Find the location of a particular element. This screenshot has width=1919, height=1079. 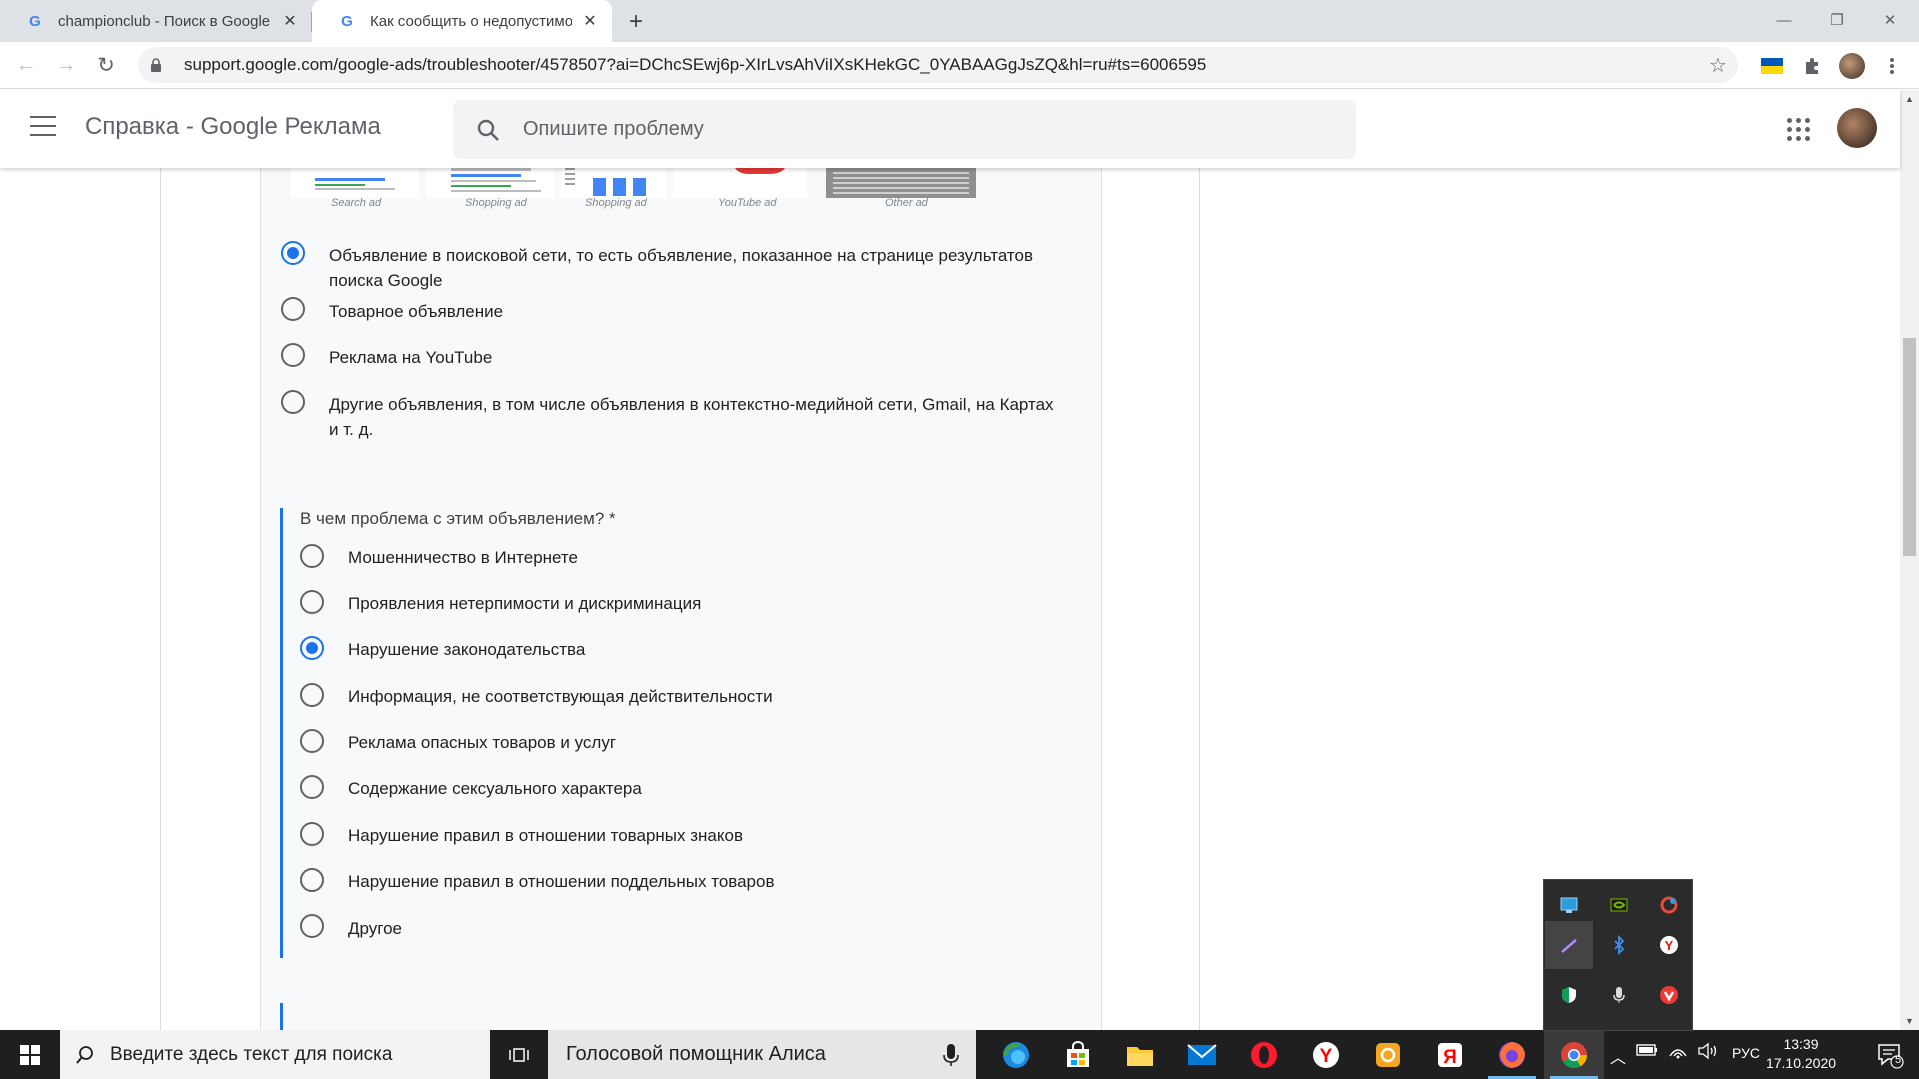

problem-option-label: Содержание сексуального характера is located at coordinates (495, 788).